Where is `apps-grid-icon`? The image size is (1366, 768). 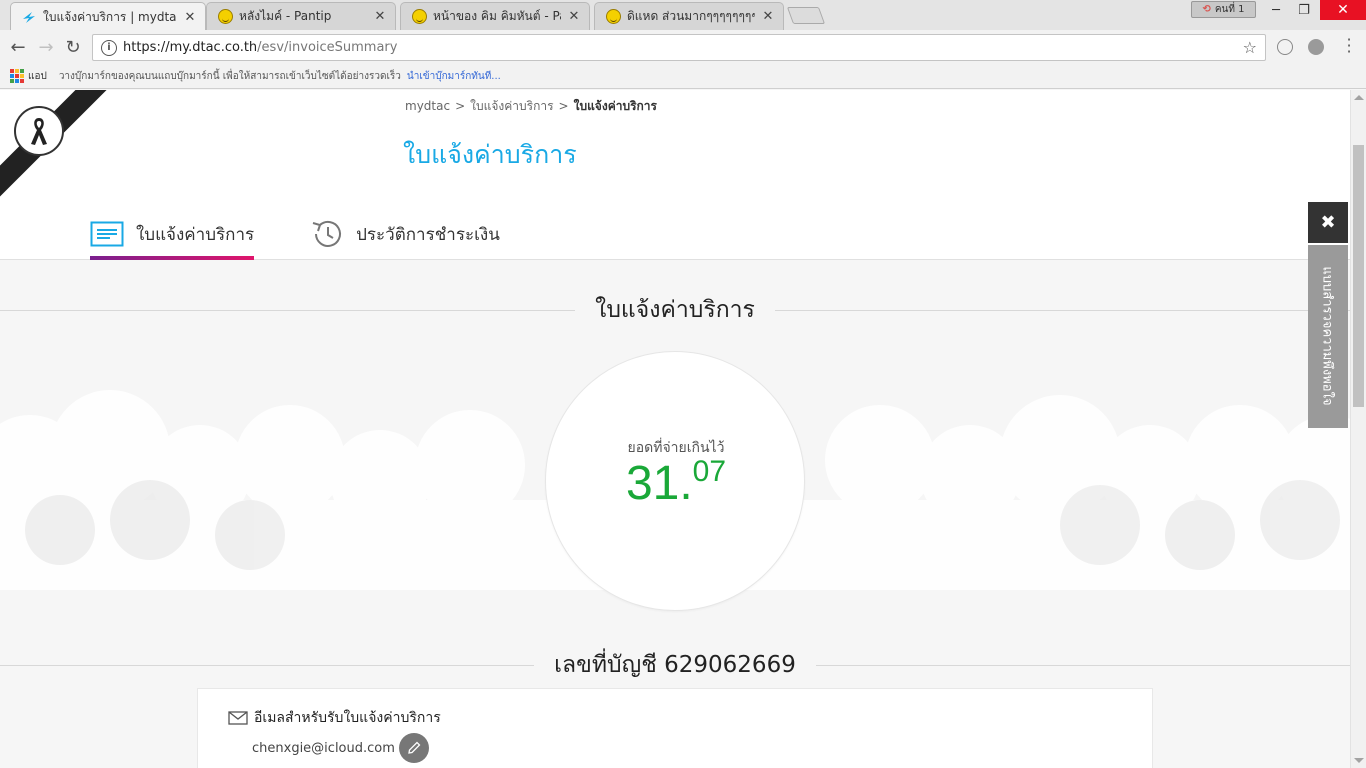
apps-grid-icon is located at coordinates (17, 76).